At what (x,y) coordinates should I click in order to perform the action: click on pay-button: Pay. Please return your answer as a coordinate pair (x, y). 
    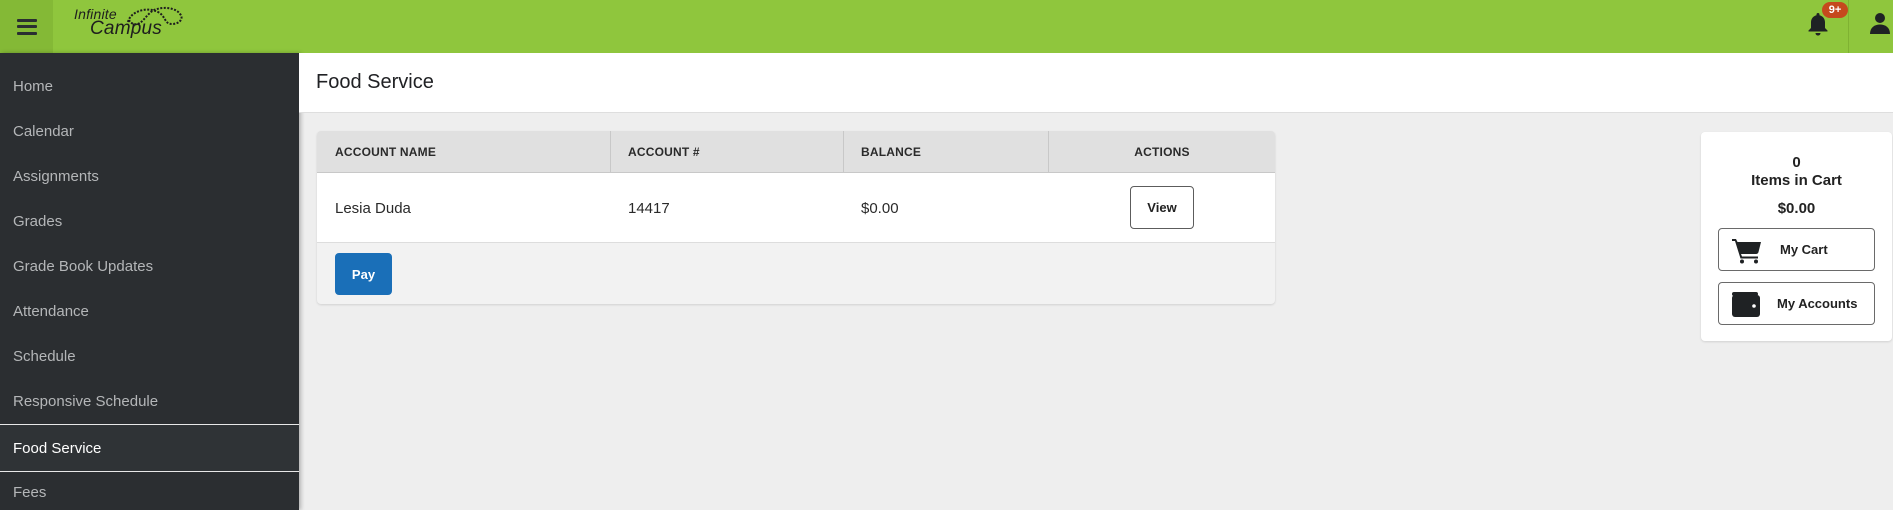
    Looking at the image, I should click on (363, 274).